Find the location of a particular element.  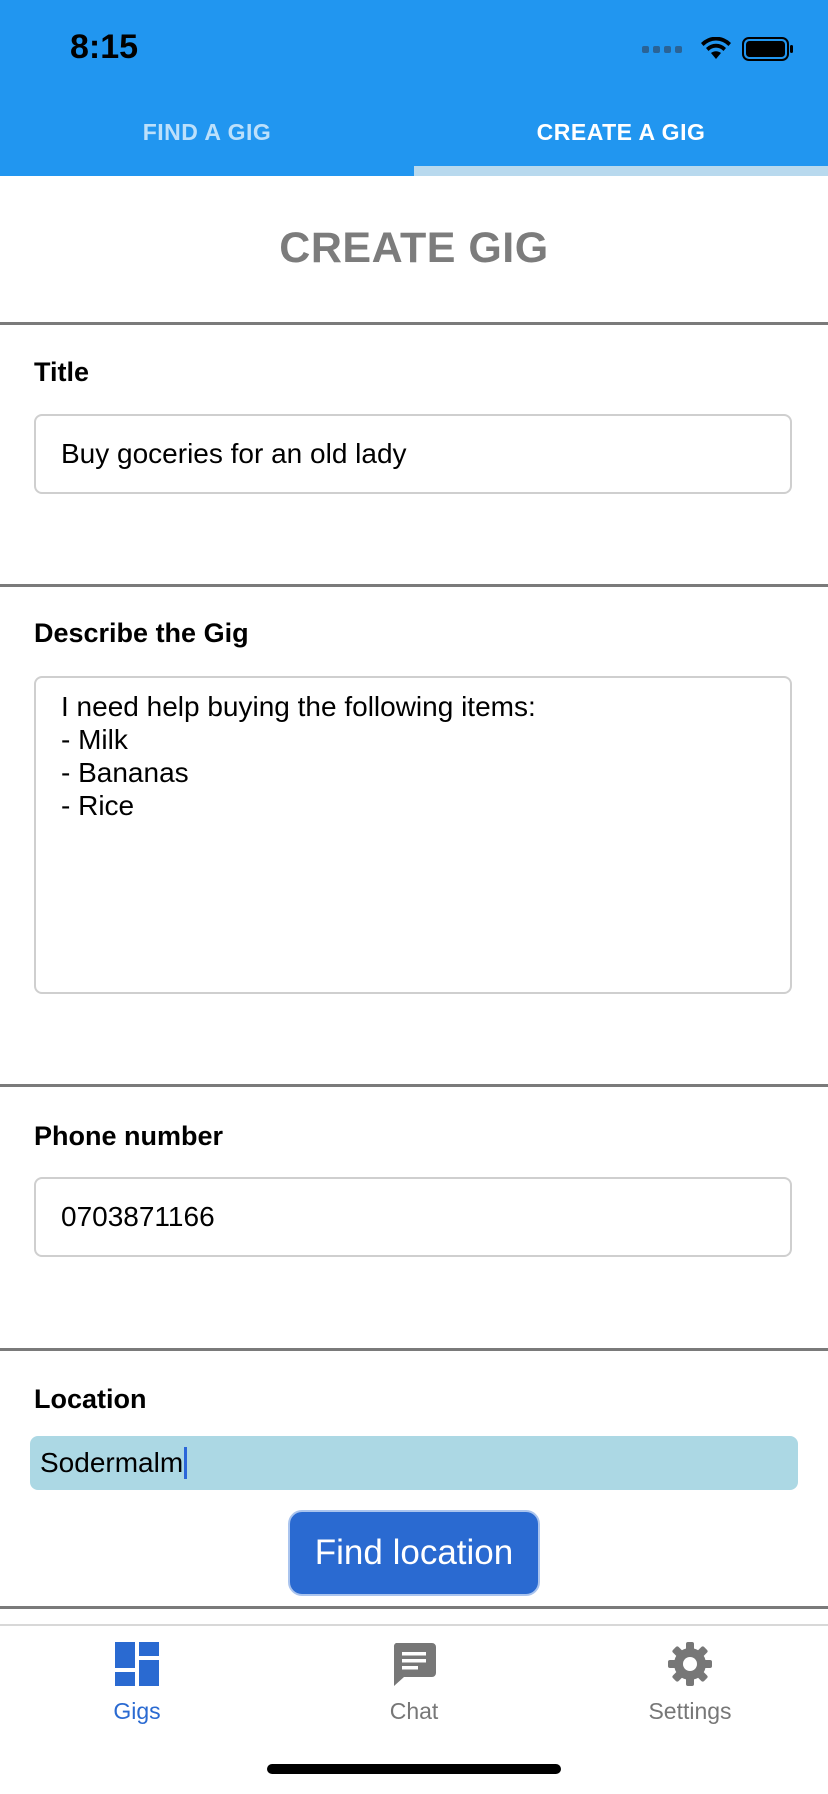

tab-find-a-gig: FIND A GIG is located at coordinates (207, 132).